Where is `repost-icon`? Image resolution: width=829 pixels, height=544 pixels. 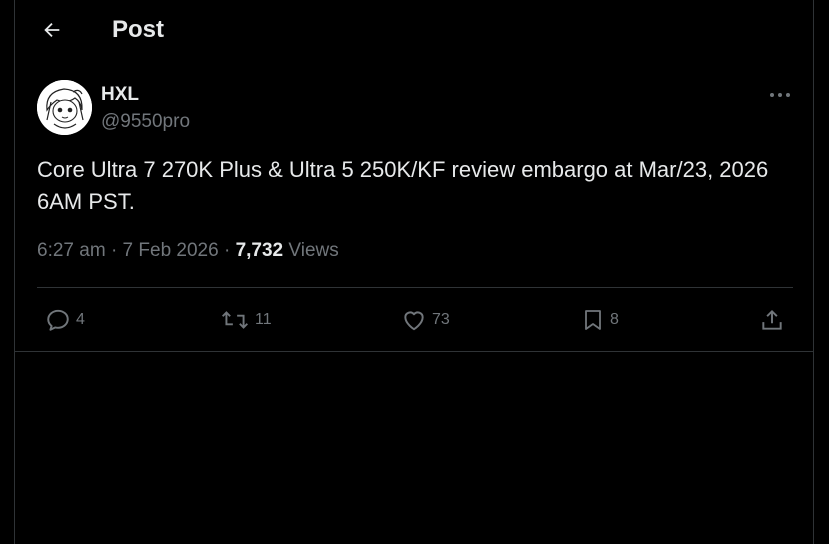 repost-icon is located at coordinates (235, 320).